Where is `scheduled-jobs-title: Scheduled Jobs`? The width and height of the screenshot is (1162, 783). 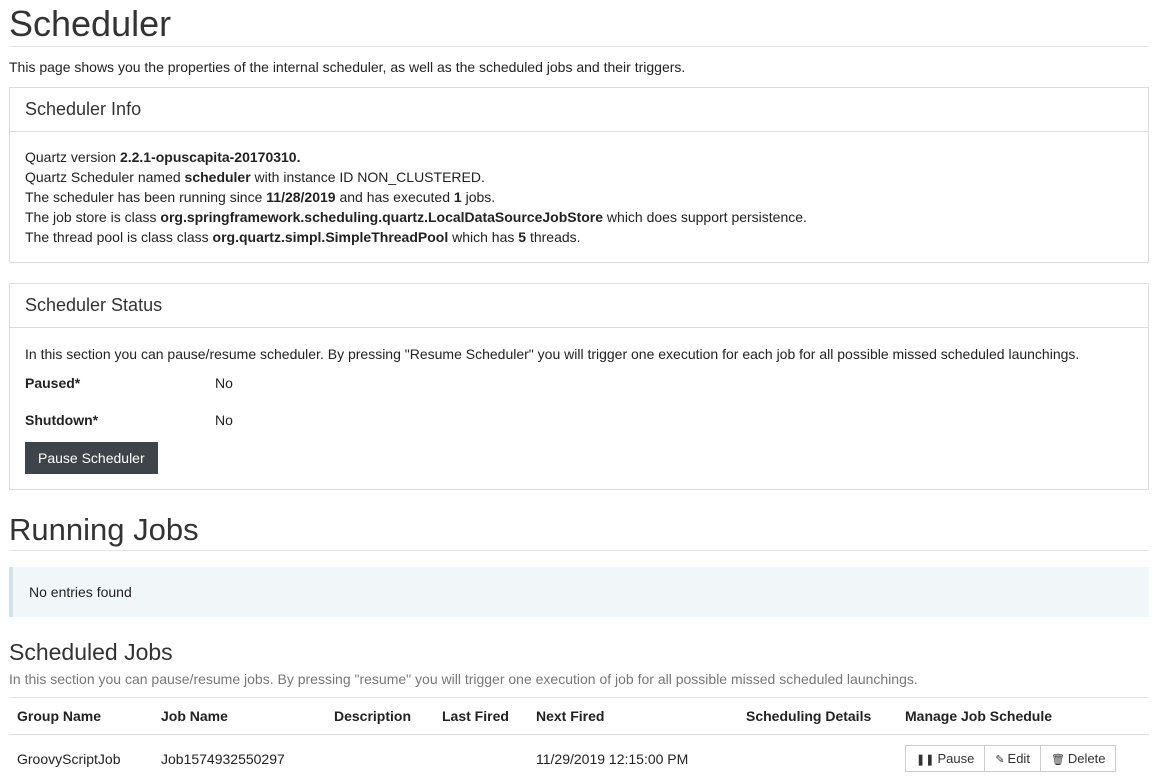 scheduled-jobs-title: Scheduled Jobs is located at coordinates (91, 652).